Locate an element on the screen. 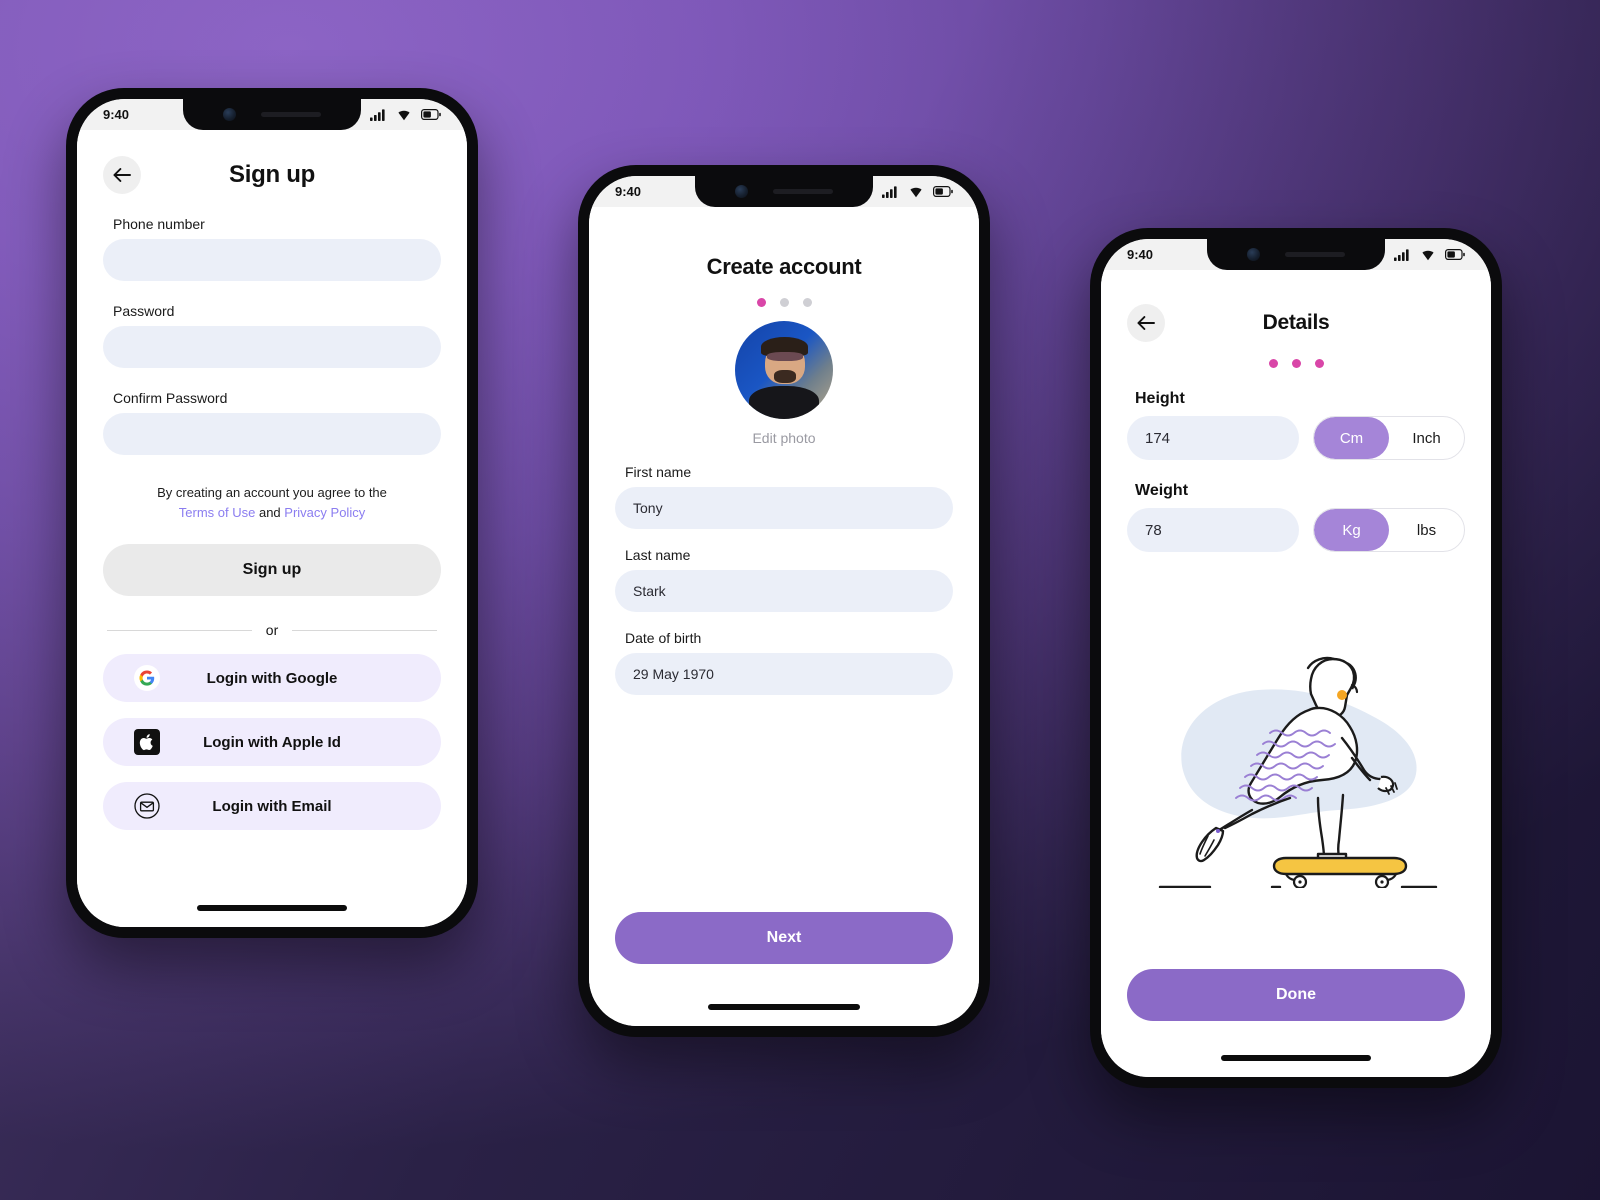  avatar-beard is located at coordinates (785, 376).